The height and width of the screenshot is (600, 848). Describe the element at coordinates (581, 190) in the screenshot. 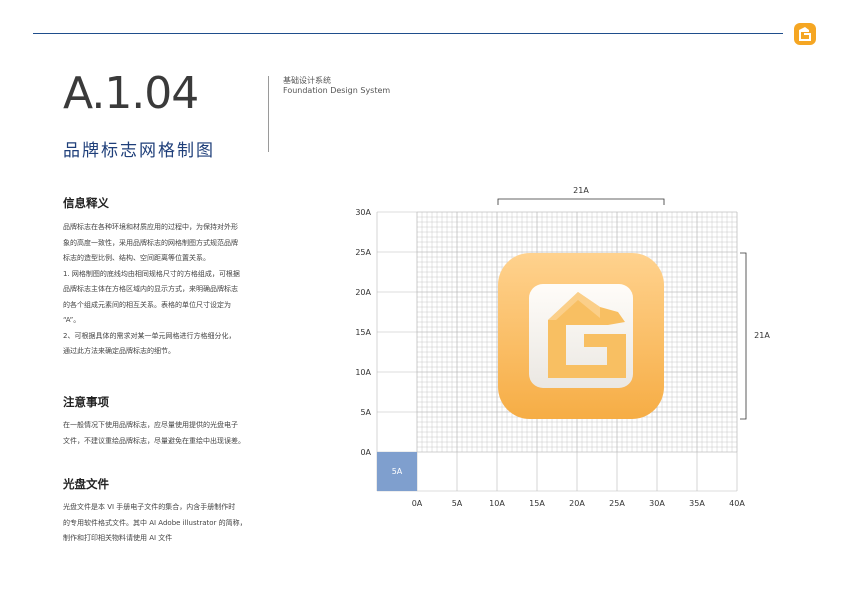

I see `top-dimension-label: 21A` at that location.